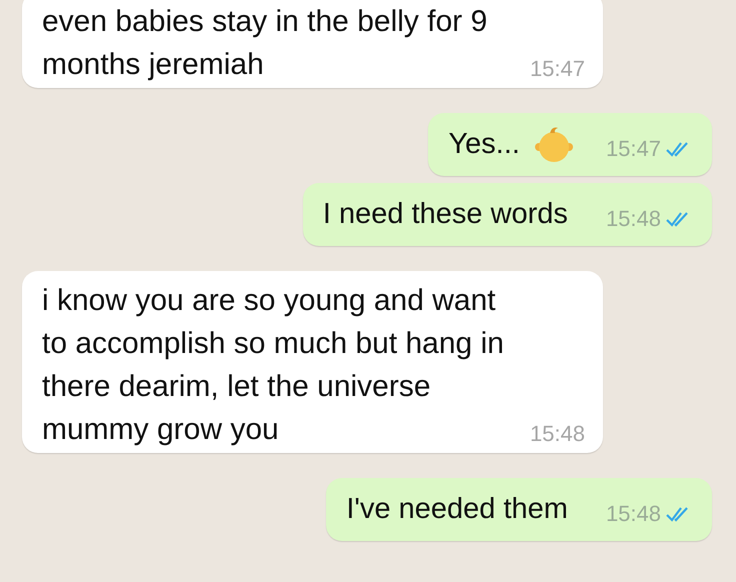  What do you see at coordinates (457, 509) in the screenshot?
I see `message-text: I've needed them` at bounding box center [457, 509].